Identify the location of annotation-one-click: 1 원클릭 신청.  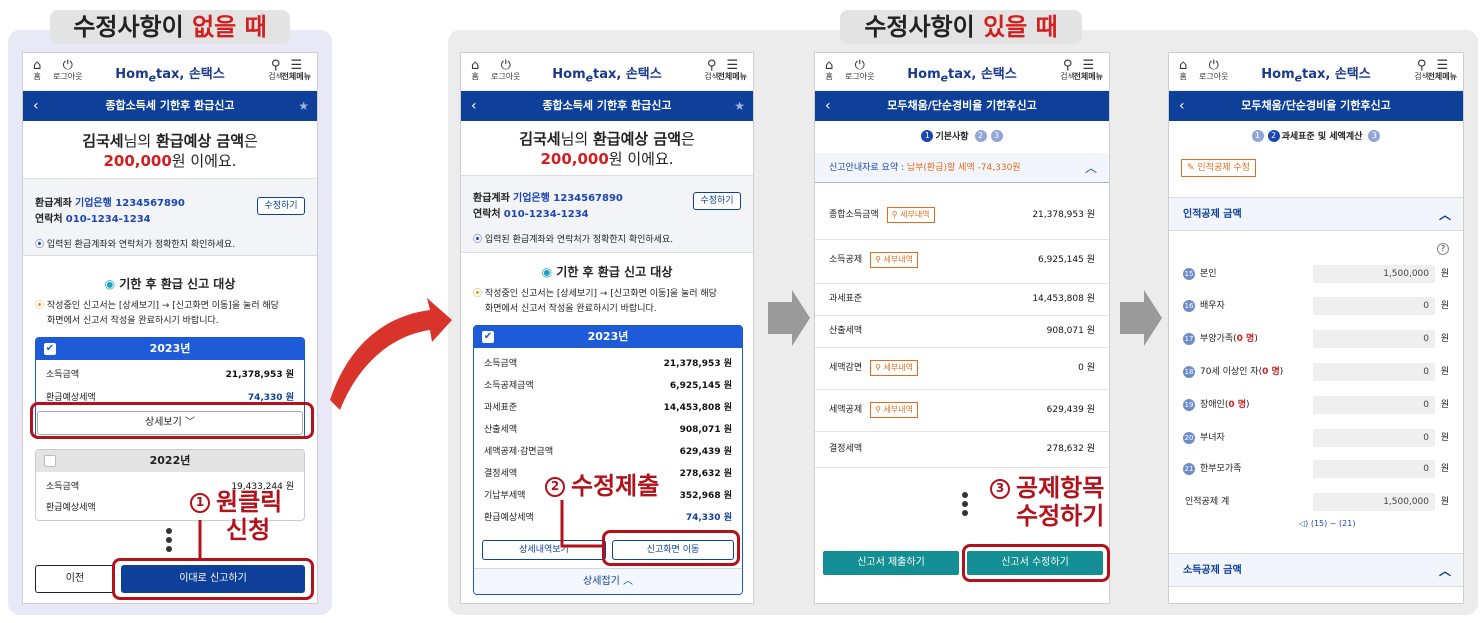
(250, 516).